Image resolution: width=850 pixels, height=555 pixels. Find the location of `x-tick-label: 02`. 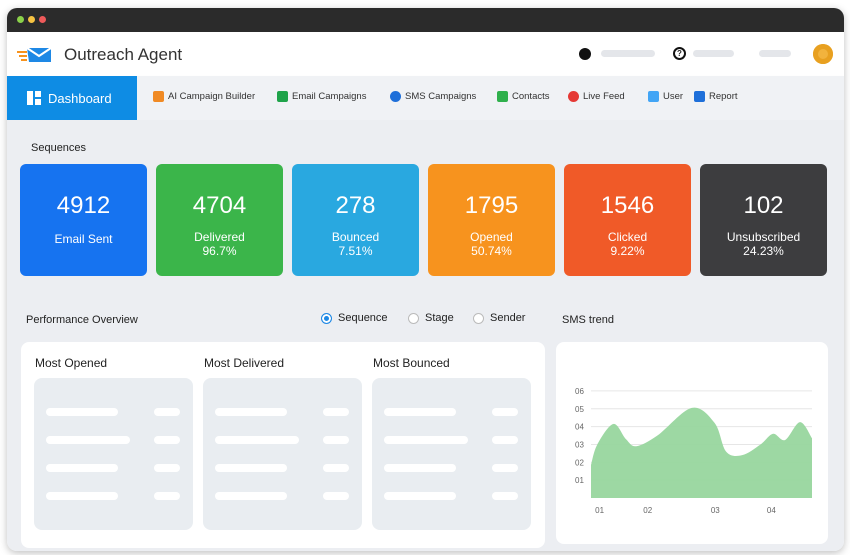

x-tick-label: 02 is located at coordinates (647, 510).